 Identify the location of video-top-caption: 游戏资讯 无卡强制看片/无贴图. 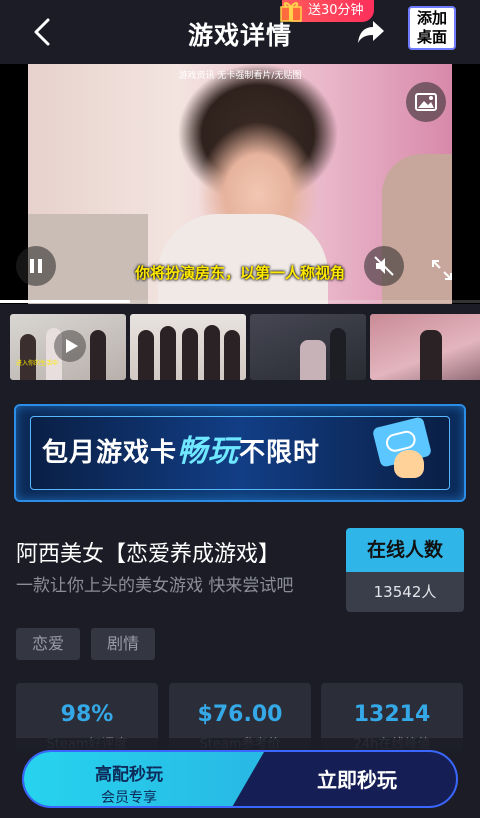
(240, 76).